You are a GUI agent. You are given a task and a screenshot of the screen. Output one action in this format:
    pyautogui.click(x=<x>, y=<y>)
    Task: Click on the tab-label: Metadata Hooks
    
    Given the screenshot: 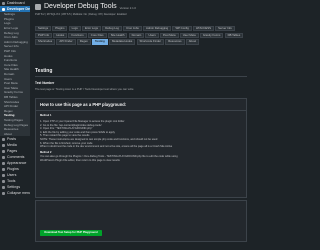 What is the action you would take?
    pyautogui.click(x=122, y=41)
    